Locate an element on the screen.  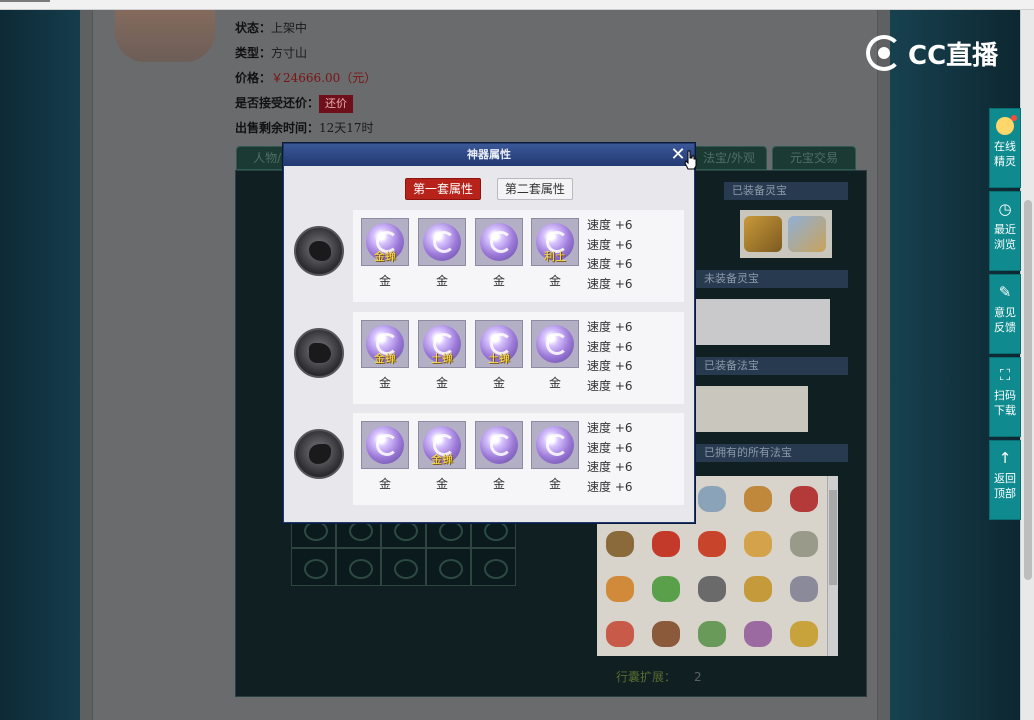
set-row-1: 金蝉 利土 金 金 金 金 速度 +6 速度 +6 速度 +6 速度 +6 is located at coordinates (490, 258).